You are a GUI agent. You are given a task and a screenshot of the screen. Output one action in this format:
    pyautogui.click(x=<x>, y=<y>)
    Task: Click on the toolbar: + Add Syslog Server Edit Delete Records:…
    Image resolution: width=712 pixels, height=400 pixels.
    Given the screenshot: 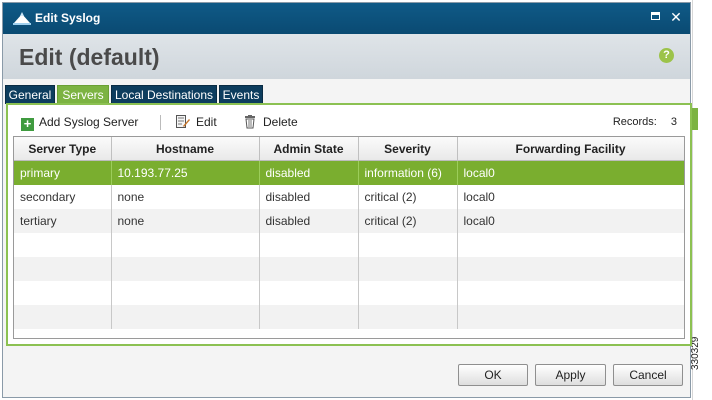 What is the action you would take?
    pyautogui.click(x=349, y=123)
    